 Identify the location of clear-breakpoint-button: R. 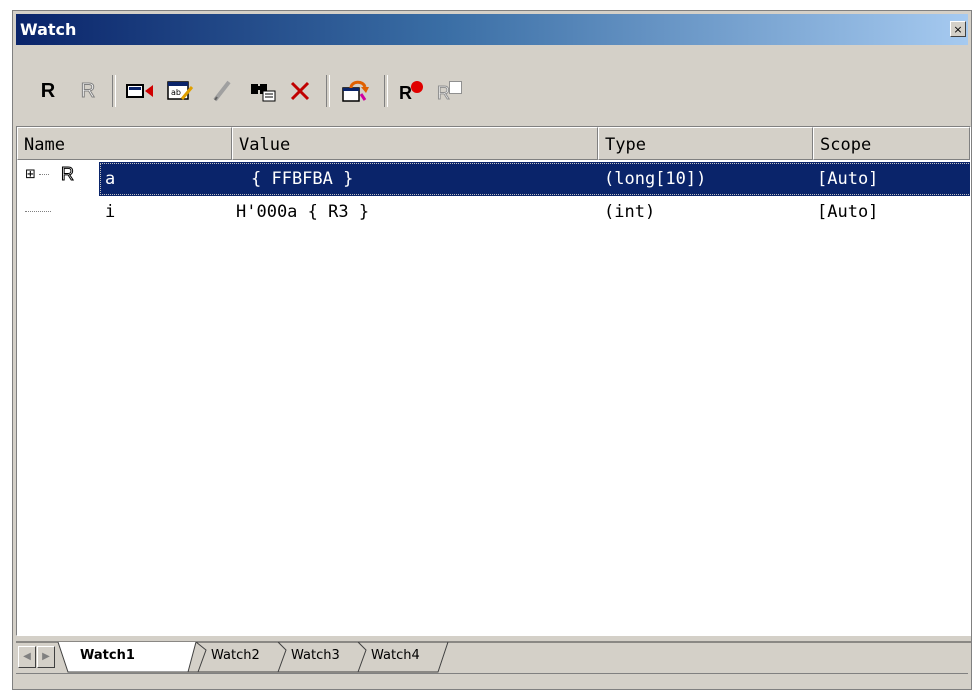
(450, 91).